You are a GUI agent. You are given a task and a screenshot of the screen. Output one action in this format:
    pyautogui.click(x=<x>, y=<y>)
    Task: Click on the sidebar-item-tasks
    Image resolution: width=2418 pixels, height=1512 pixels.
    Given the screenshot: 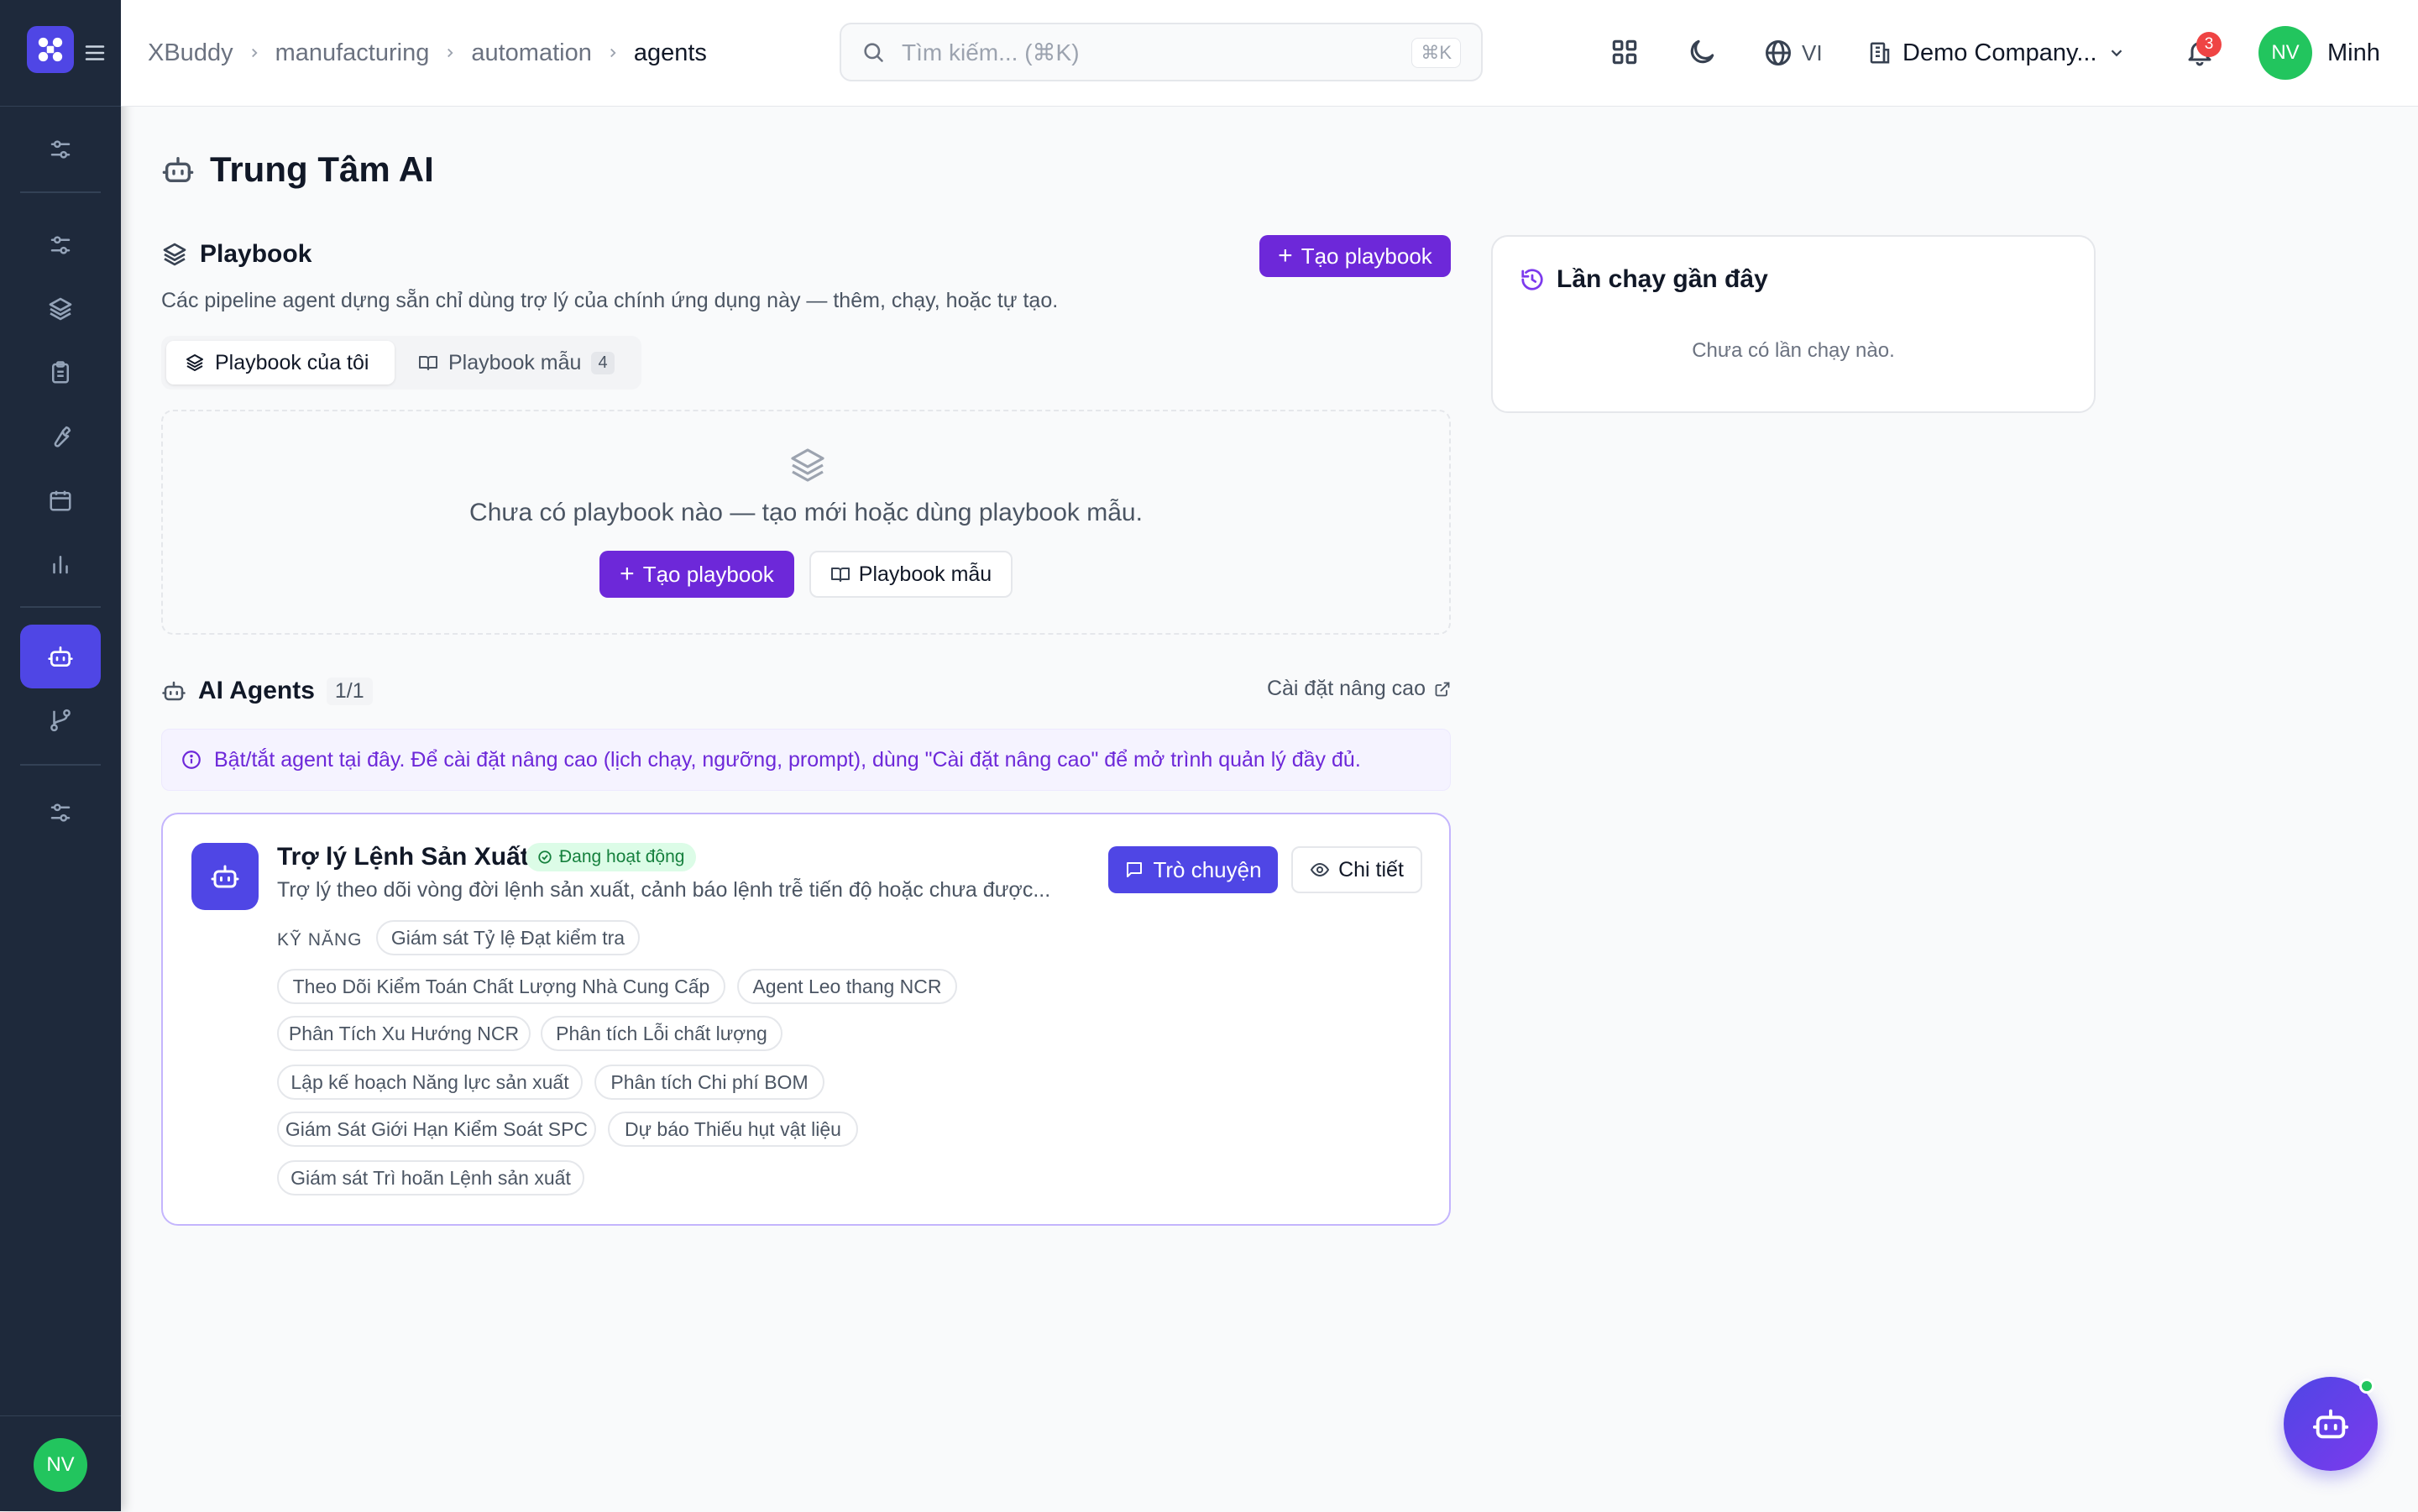 What is the action you would take?
    pyautogui.click(x=60, y=373)
    